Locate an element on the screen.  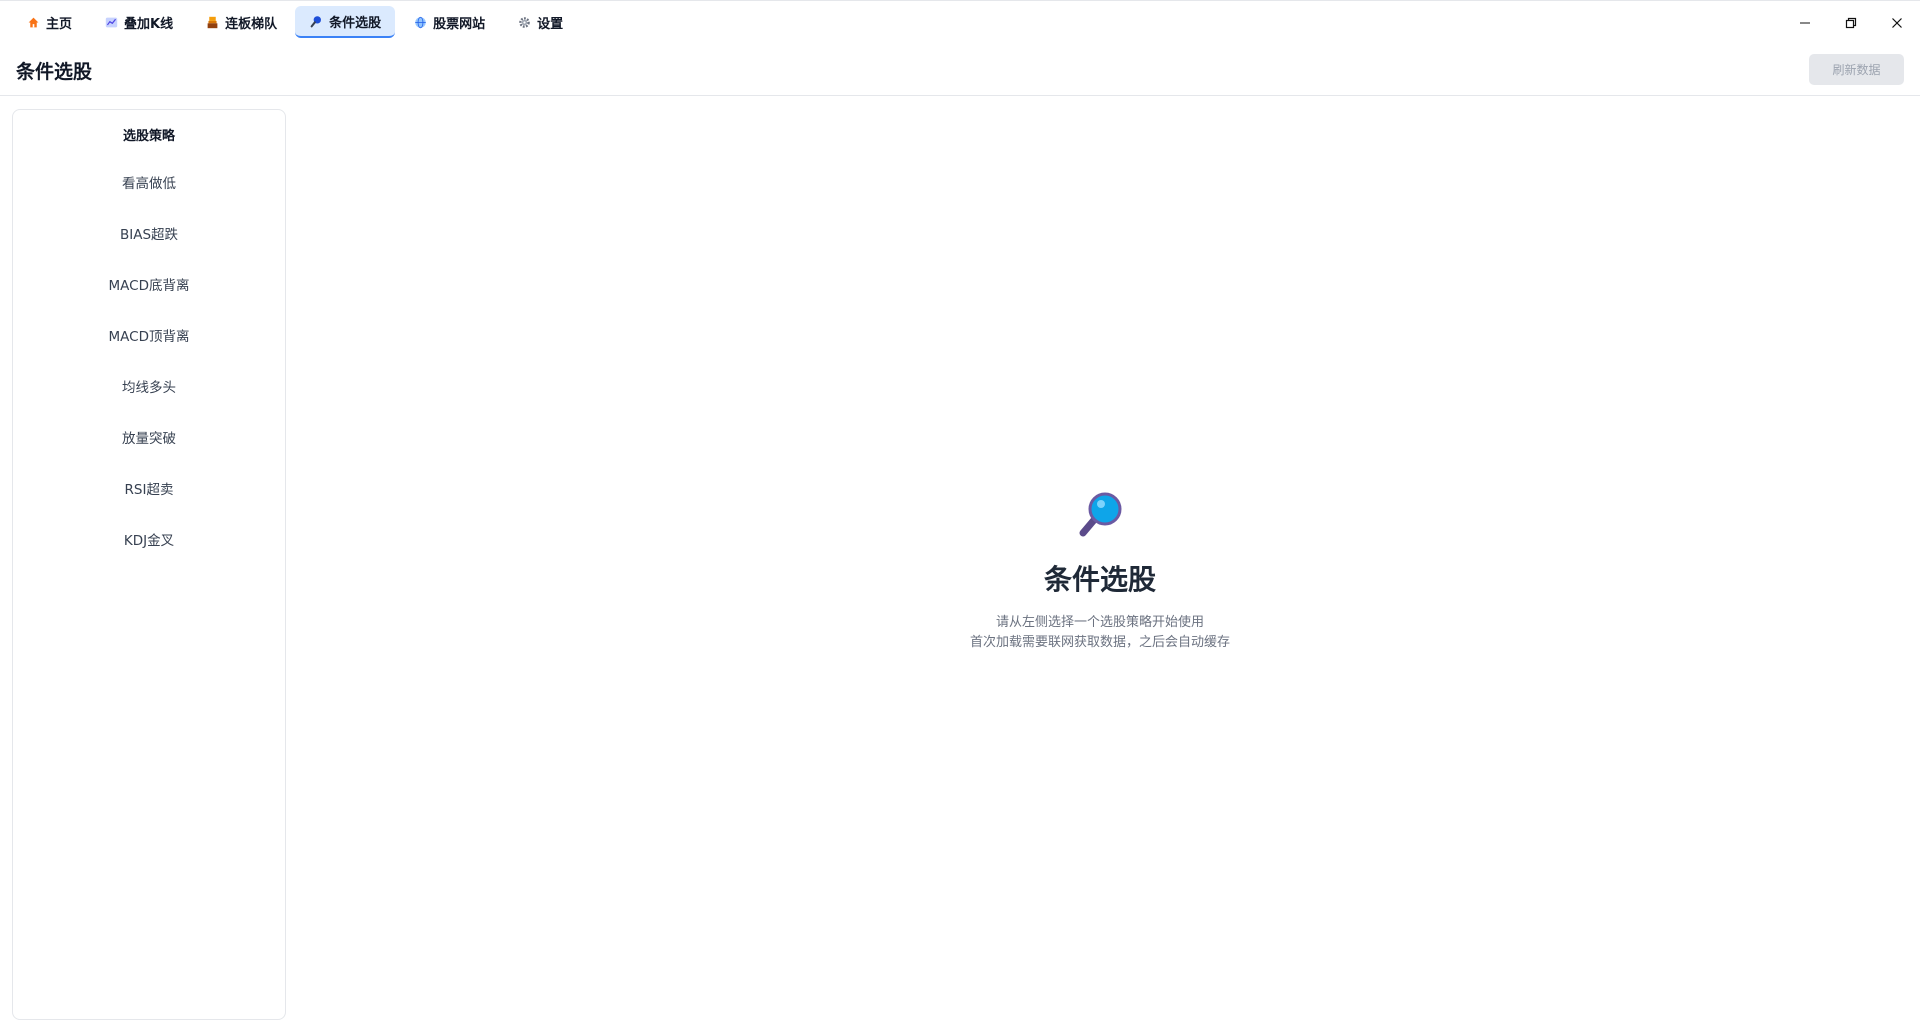
search-icon is located at coordinates (316, 21).